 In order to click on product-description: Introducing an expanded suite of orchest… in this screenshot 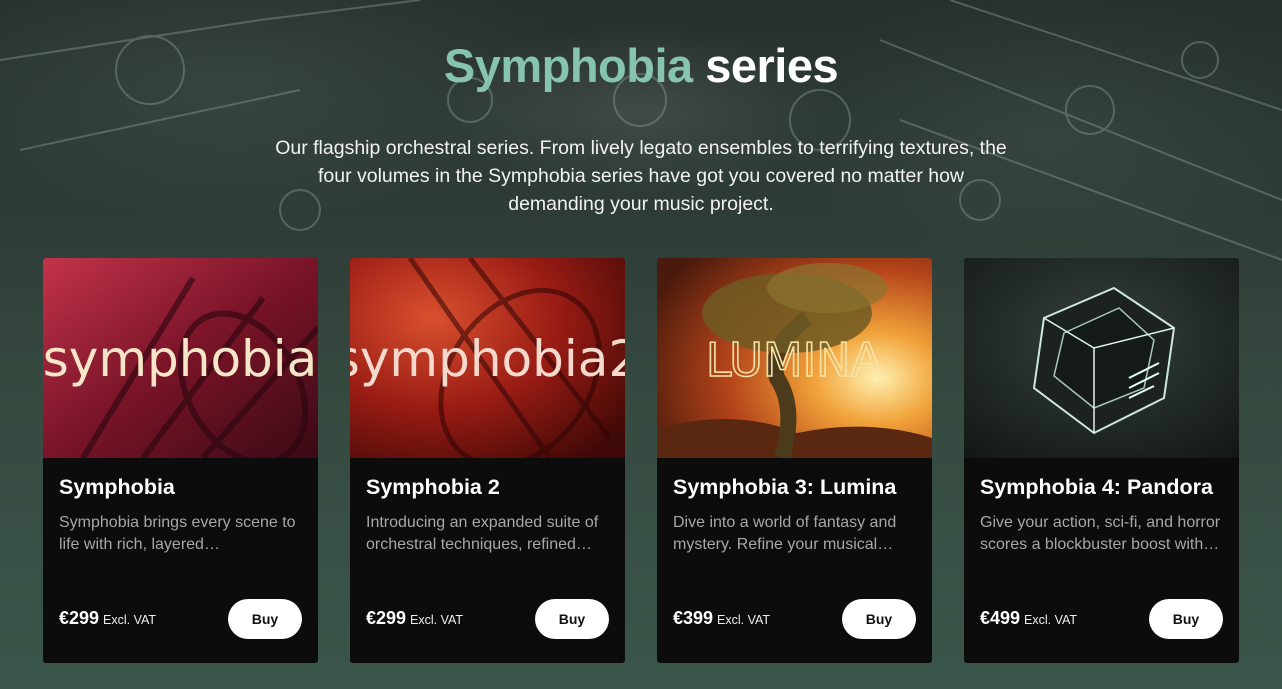, I will do `click(482, 533)`.